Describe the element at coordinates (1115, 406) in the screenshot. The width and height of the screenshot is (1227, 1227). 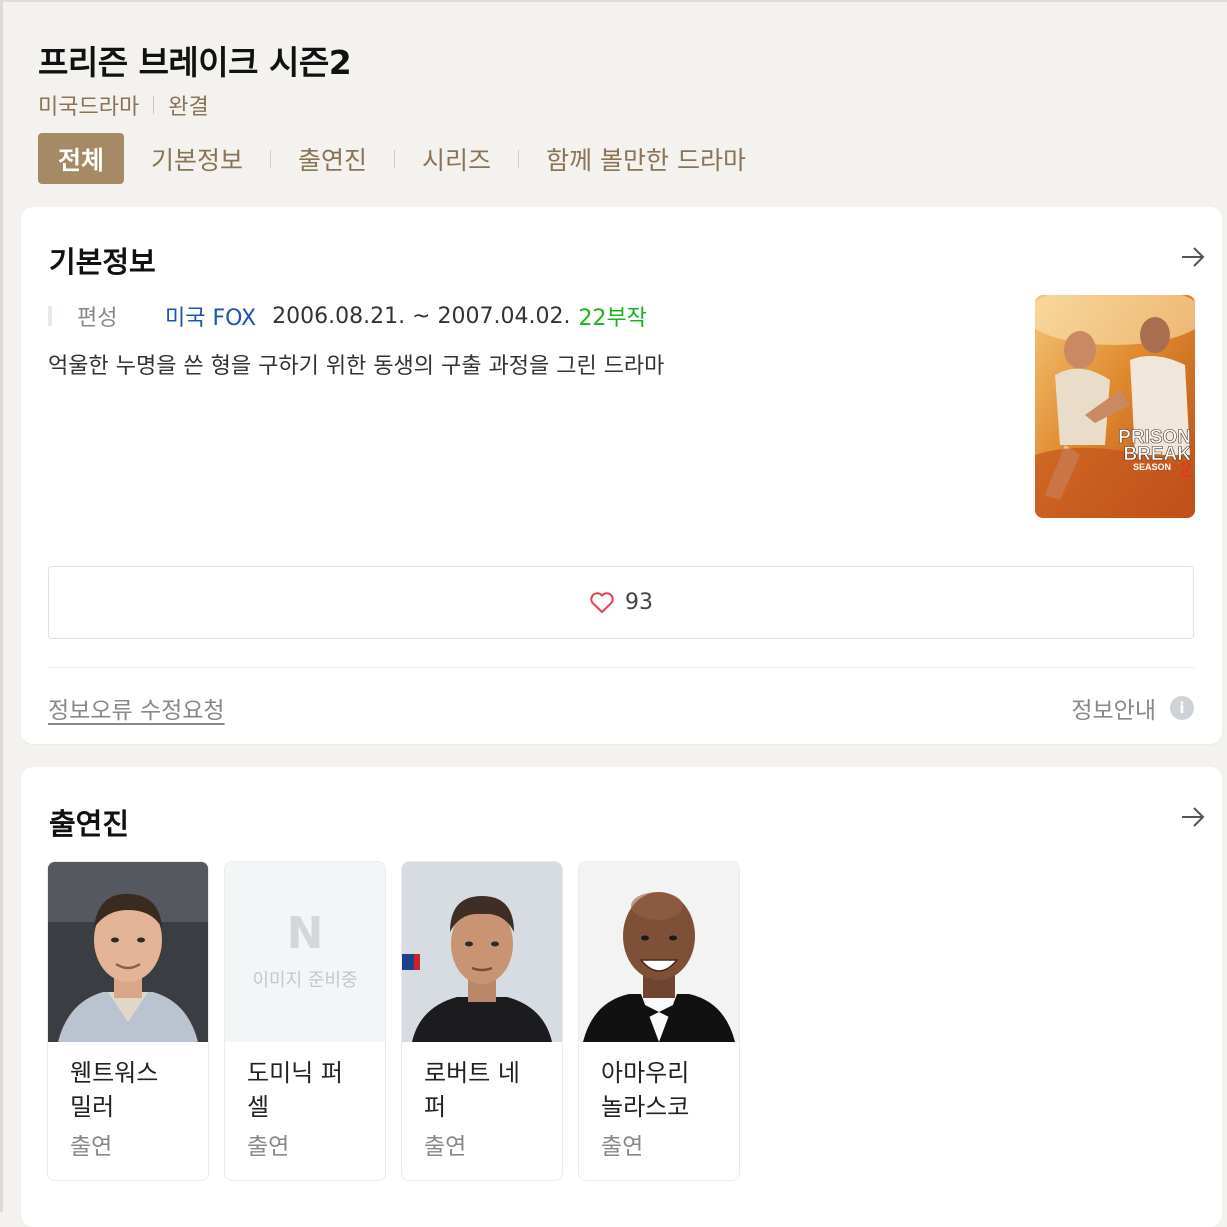
I see `poster-image: PRISON BREAK SEASON 2` at that location.